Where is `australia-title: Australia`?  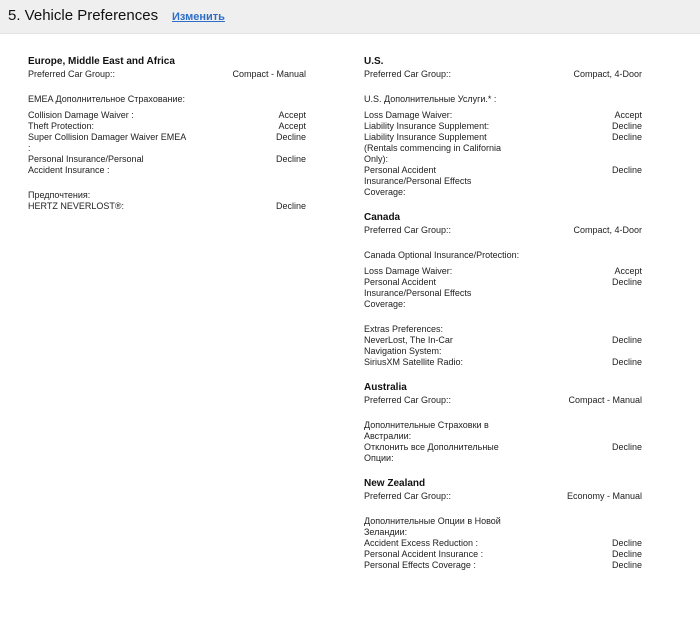
australia-title: Australia is located at coordinates (385, 387).